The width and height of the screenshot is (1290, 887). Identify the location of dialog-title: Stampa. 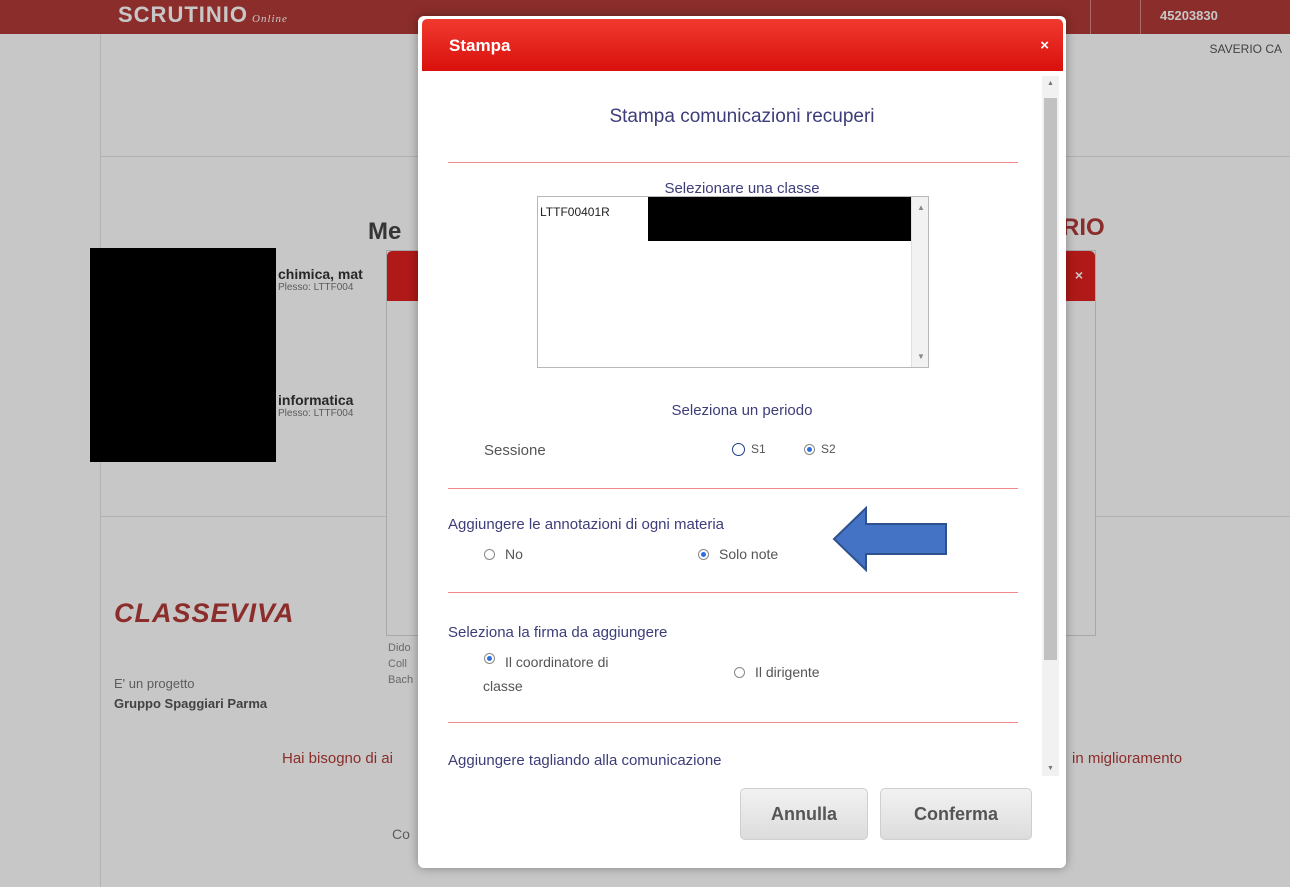
(480, 45).